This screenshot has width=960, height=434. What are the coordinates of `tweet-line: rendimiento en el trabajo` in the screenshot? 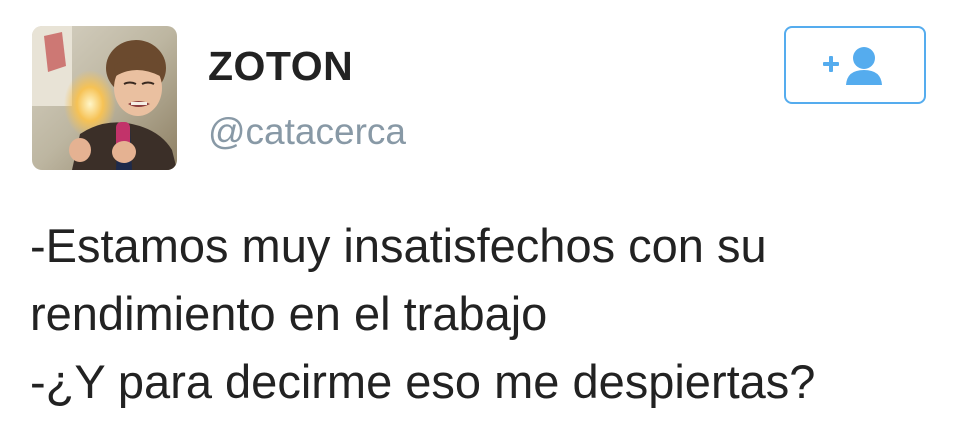 It's located at (289, 313).